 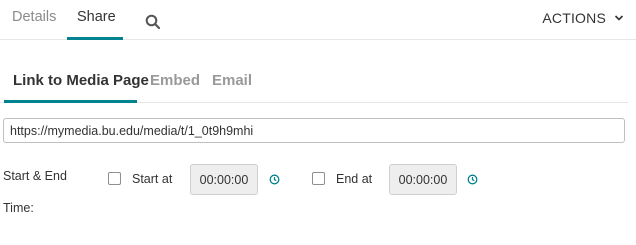 I want to click on start-at-label: Start at, so click(x=152, y=179).